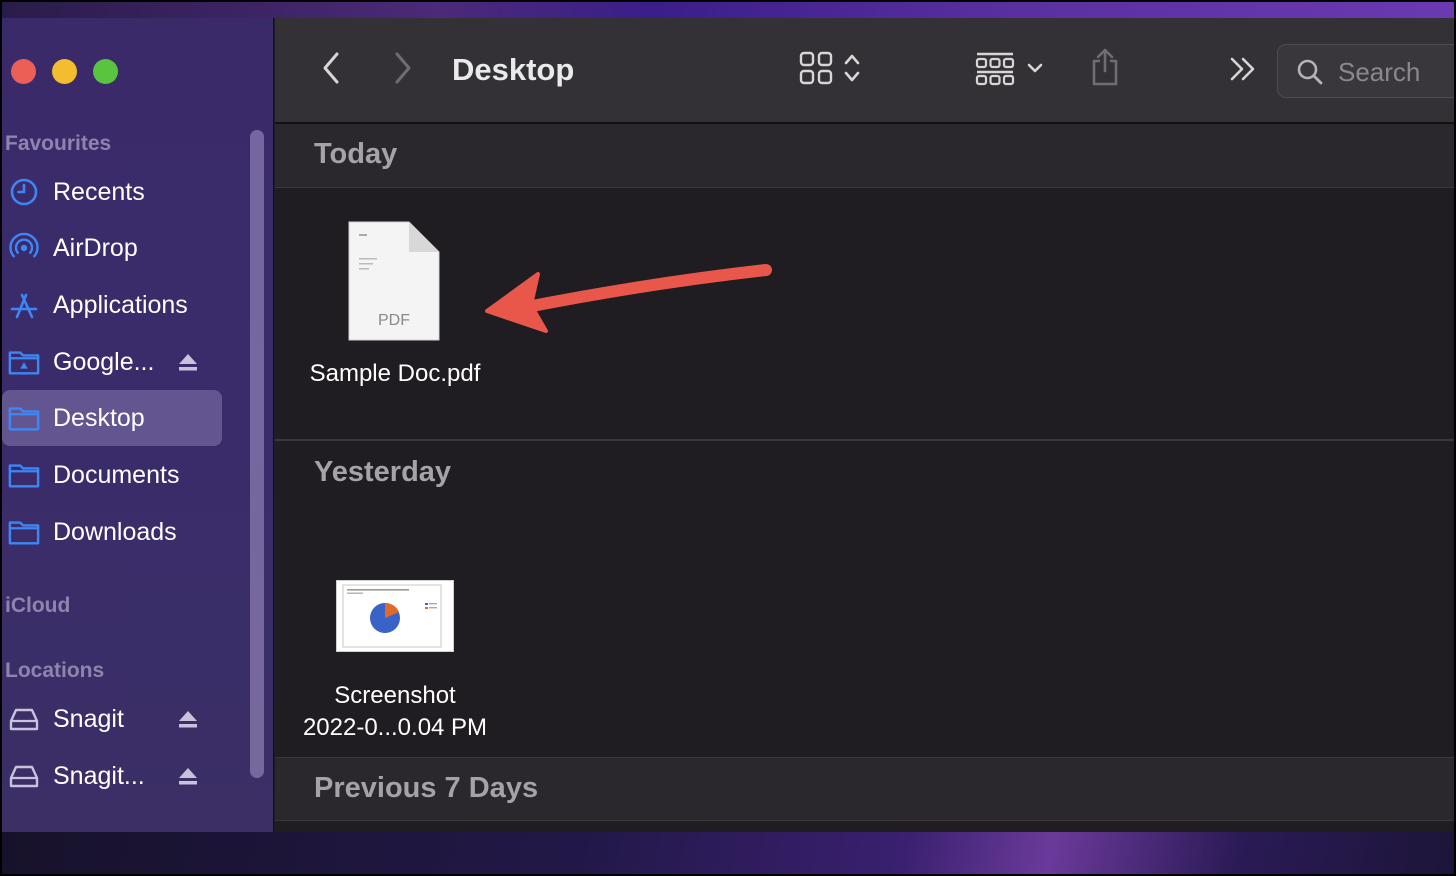 This screenshot has height=876, width=1456. Describe the element at coordinates (394, 320) in the screenshot. I see `file-type-label: PDF` at that location.